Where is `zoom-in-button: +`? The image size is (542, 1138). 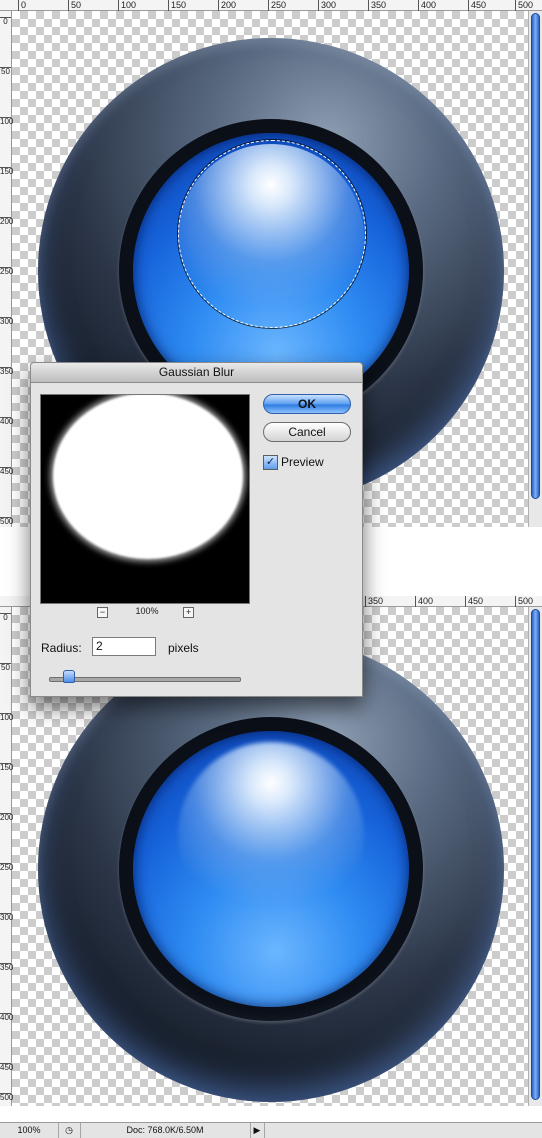
zoom-in-button: + is located at coordinates (188, 612).